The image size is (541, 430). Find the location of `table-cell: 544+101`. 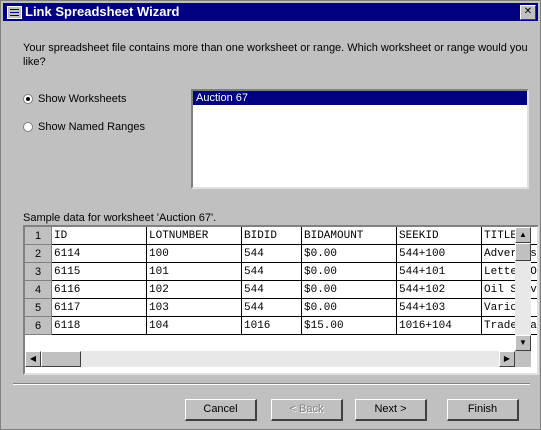

table-cell: 544+101 is located at coordinates (439, 271).